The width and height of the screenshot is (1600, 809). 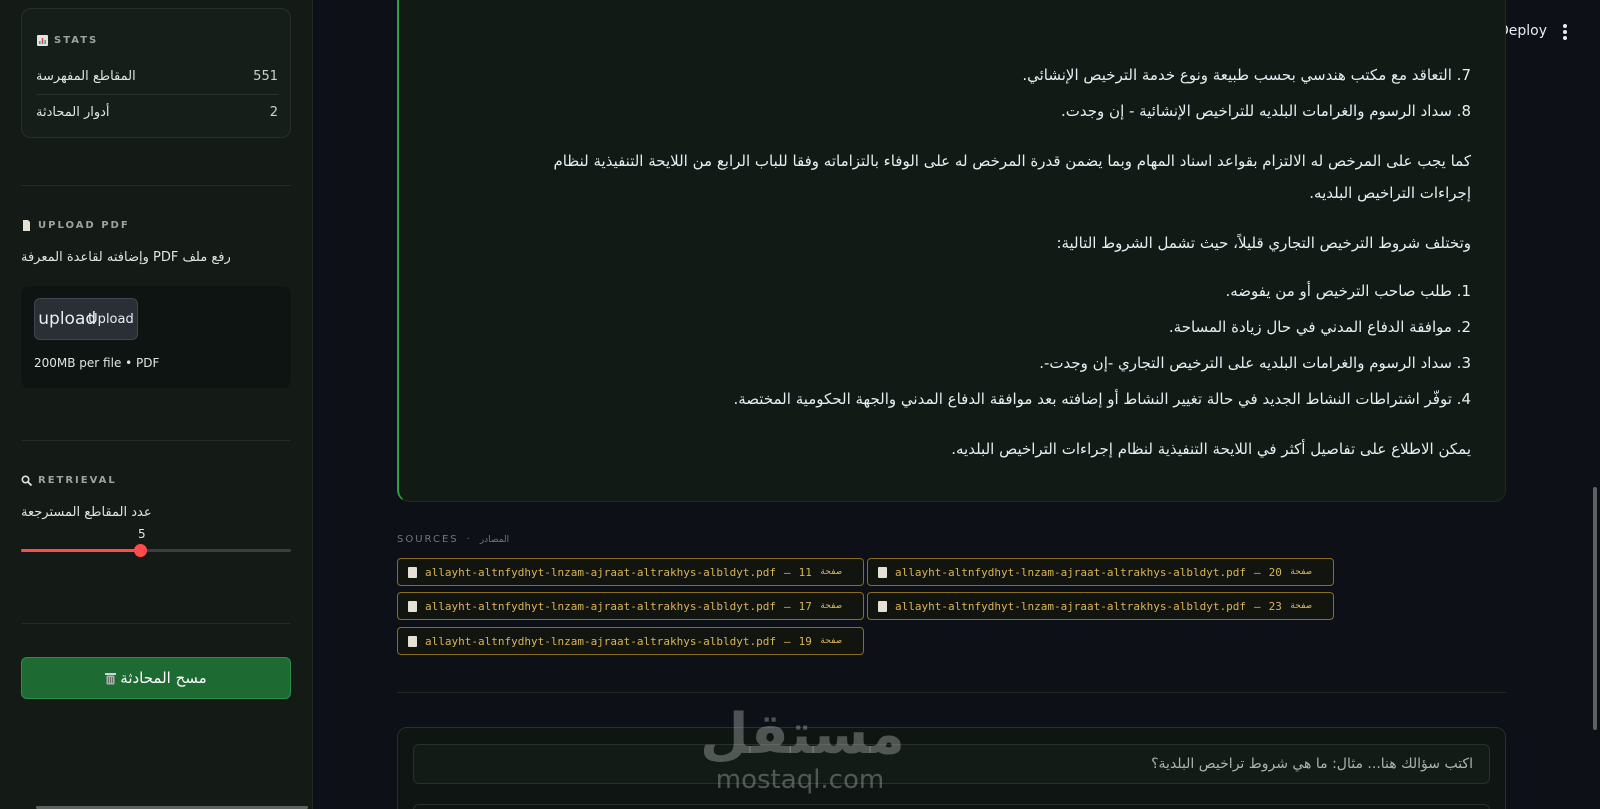 I want to click on stats-title-text: STATS, so click(x=76, y=40).